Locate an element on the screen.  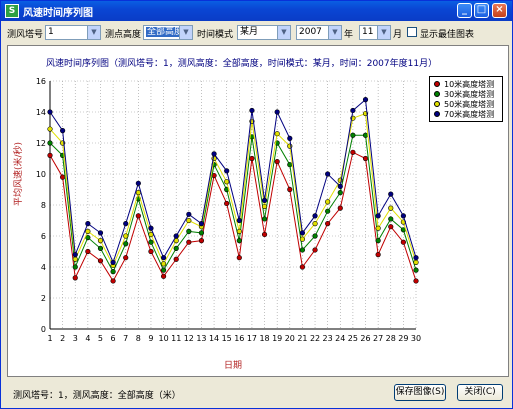
x-tick-label: 30 is located at coordinates (416, 338).